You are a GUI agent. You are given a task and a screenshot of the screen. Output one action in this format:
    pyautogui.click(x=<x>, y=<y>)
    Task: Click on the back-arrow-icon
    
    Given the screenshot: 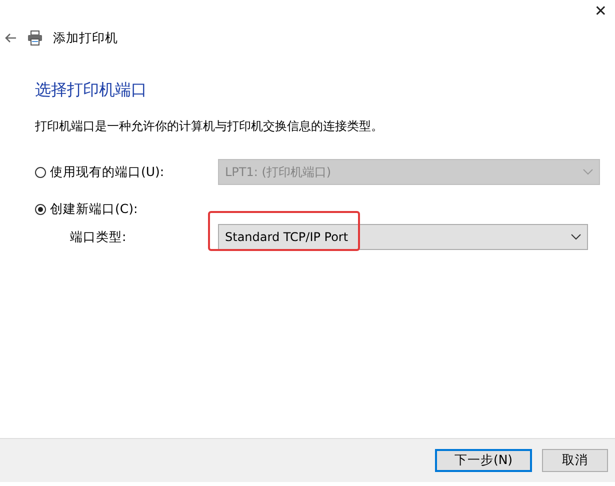 What is the action you would take?
    pyautogui.click(x=11, y=38)
    